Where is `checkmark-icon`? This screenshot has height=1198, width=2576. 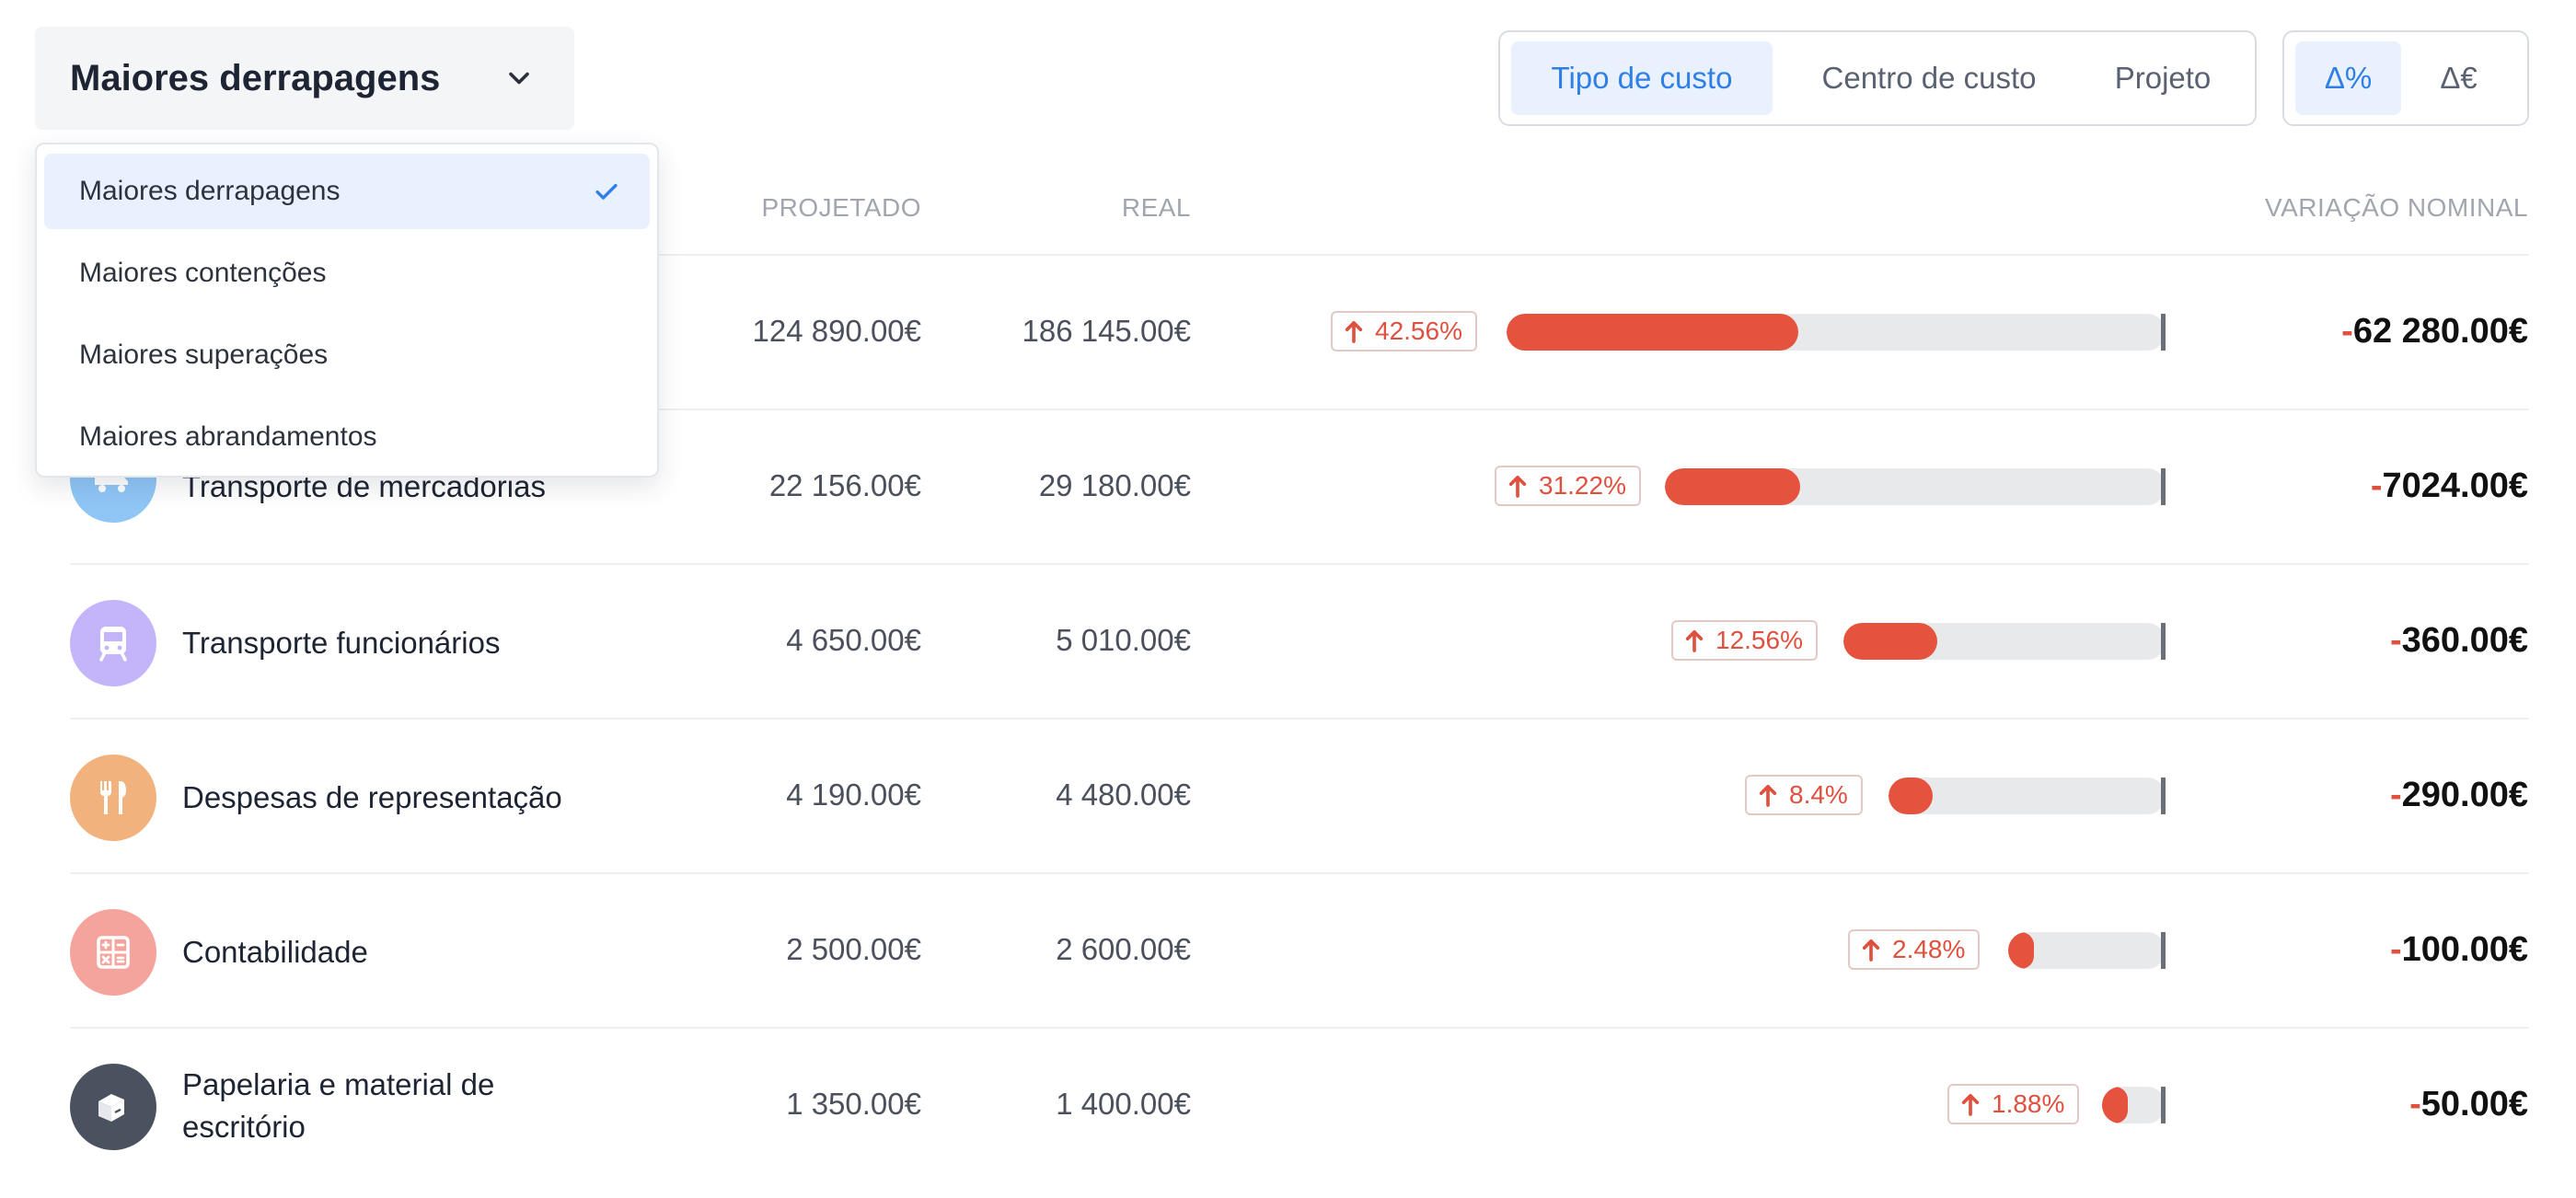 checkmark-icon is located at coordinates (606, 192).